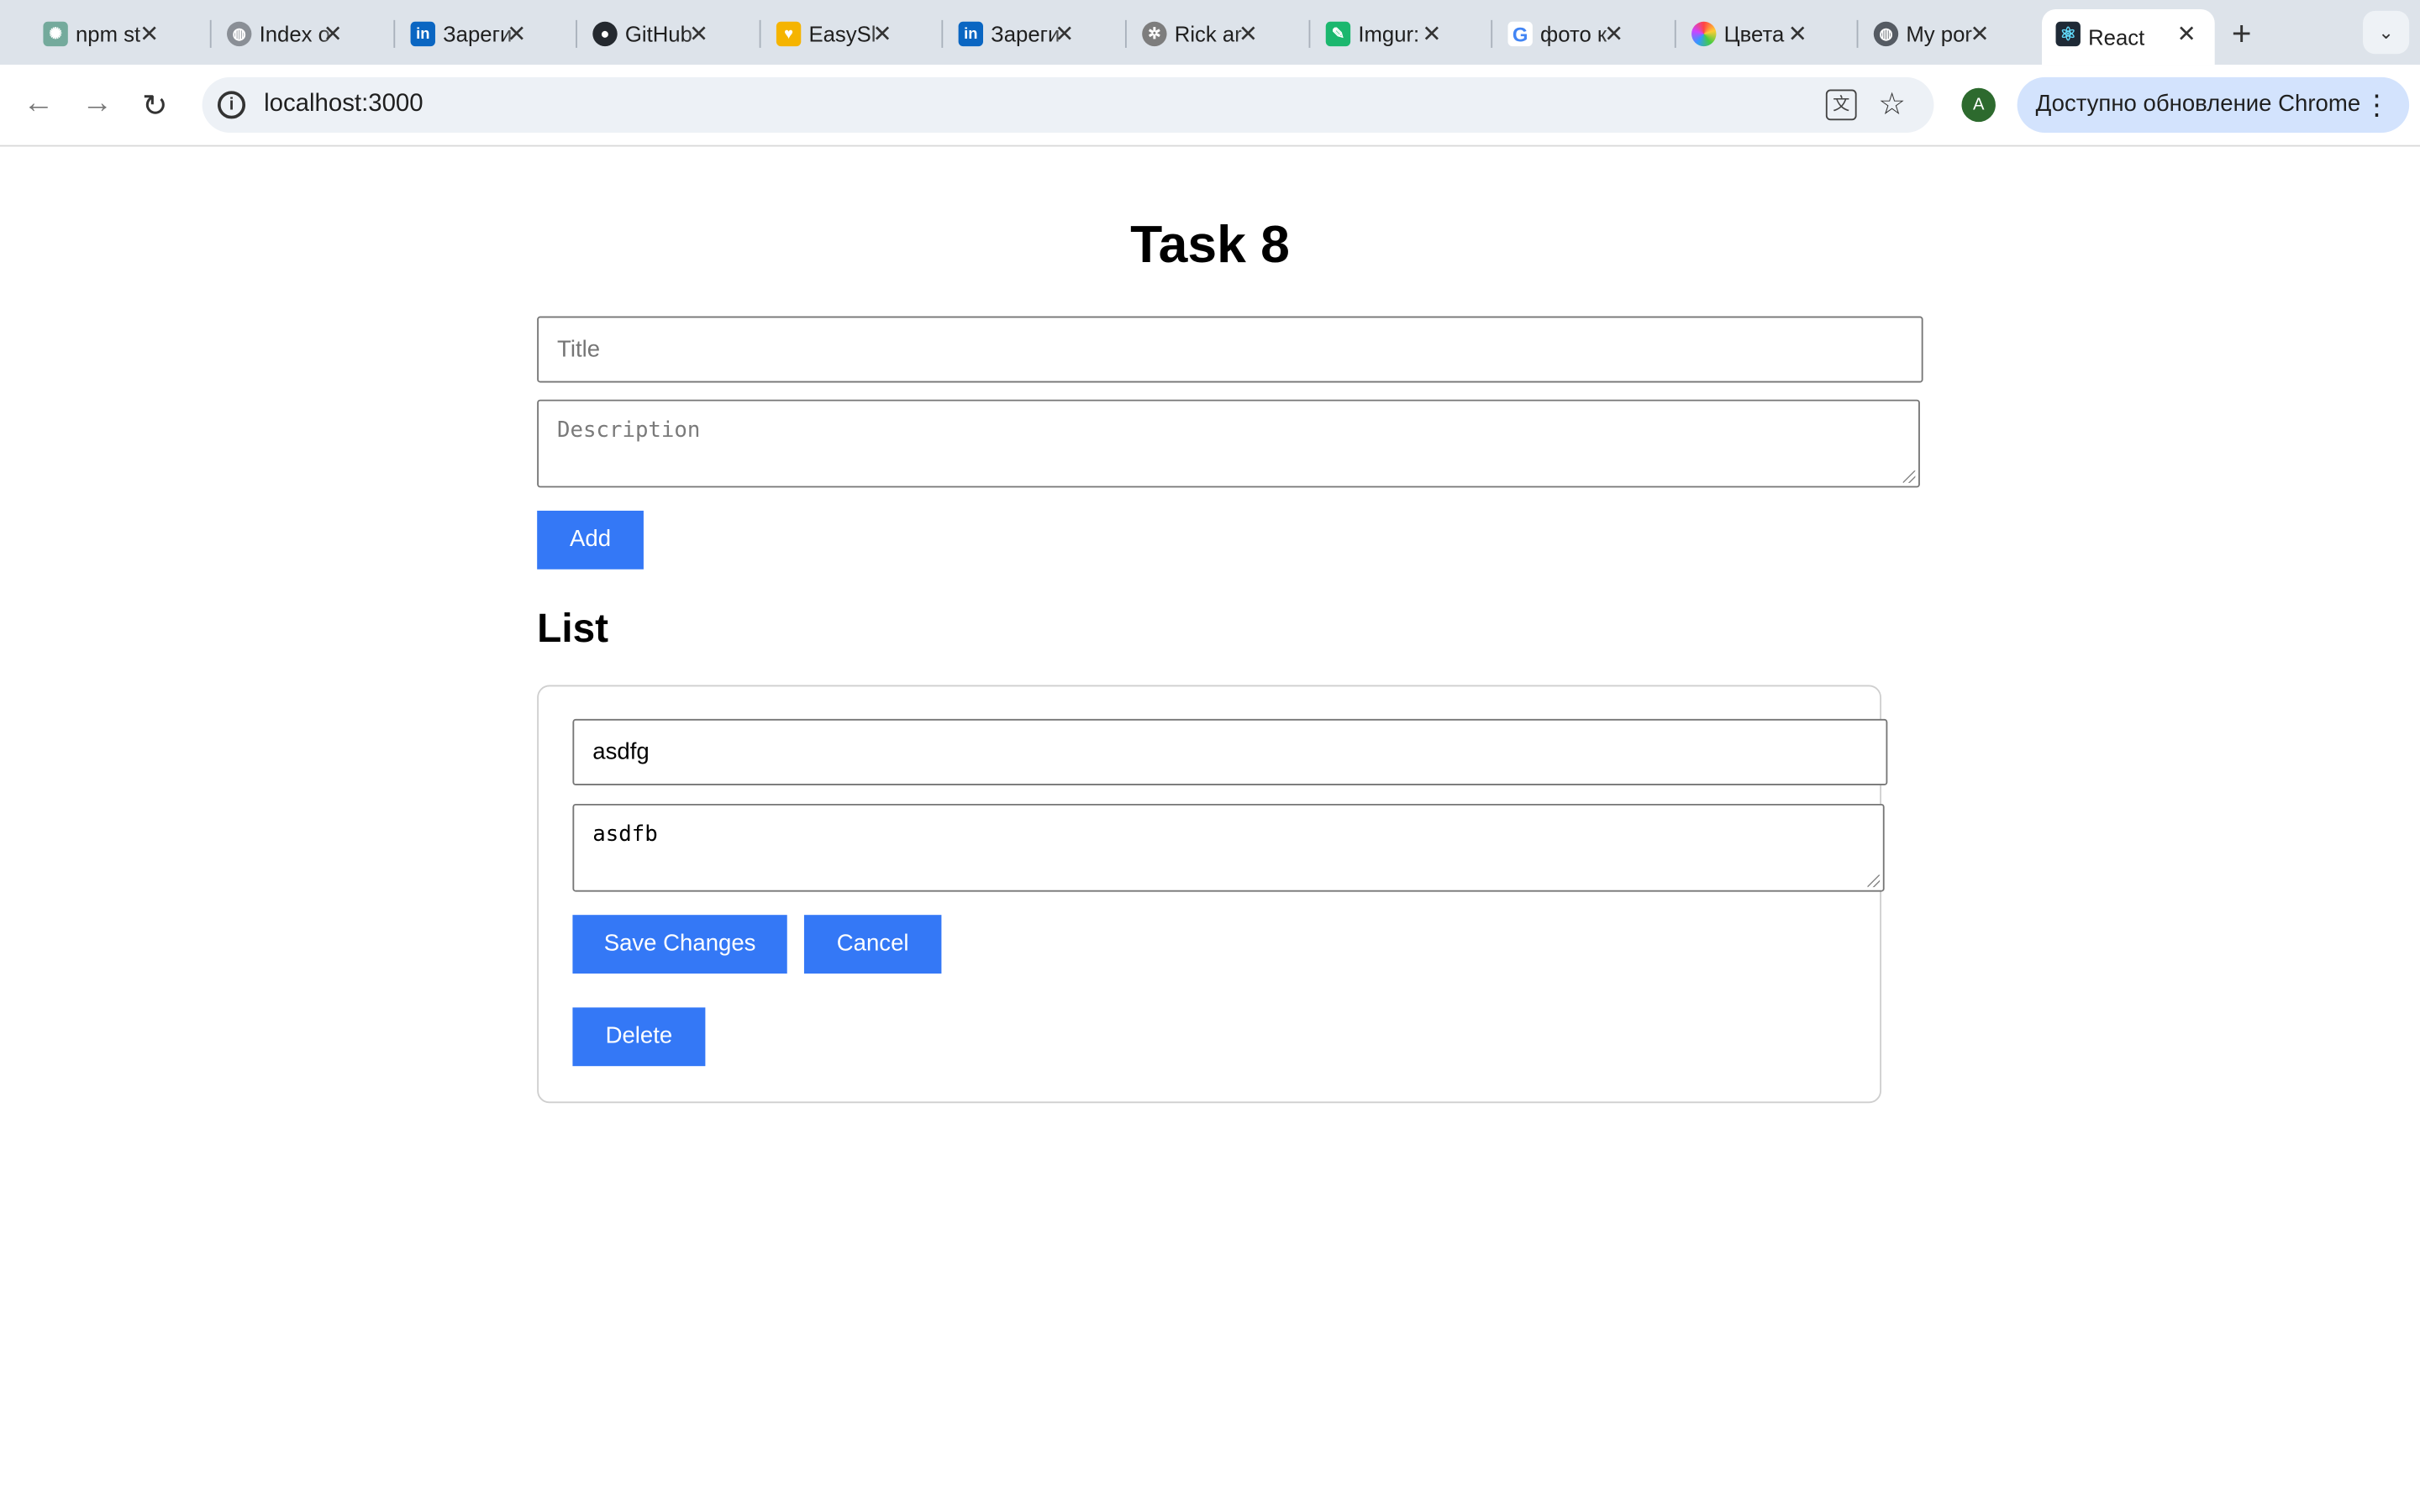 Image resolution: width=2420 pixels, height=1512 pixels. Describe the element at coordinates (679, 944) in the screenshot. I see `save-changes-button: Save Changes` at that location.